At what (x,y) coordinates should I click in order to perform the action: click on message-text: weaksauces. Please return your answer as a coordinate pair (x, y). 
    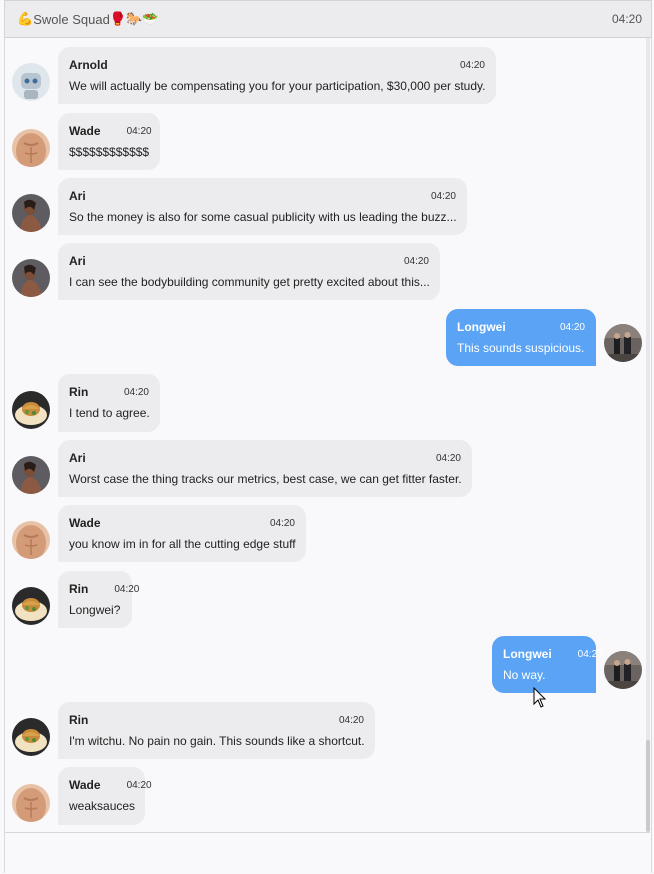
    Looking at the image, I should click on (102, 806).